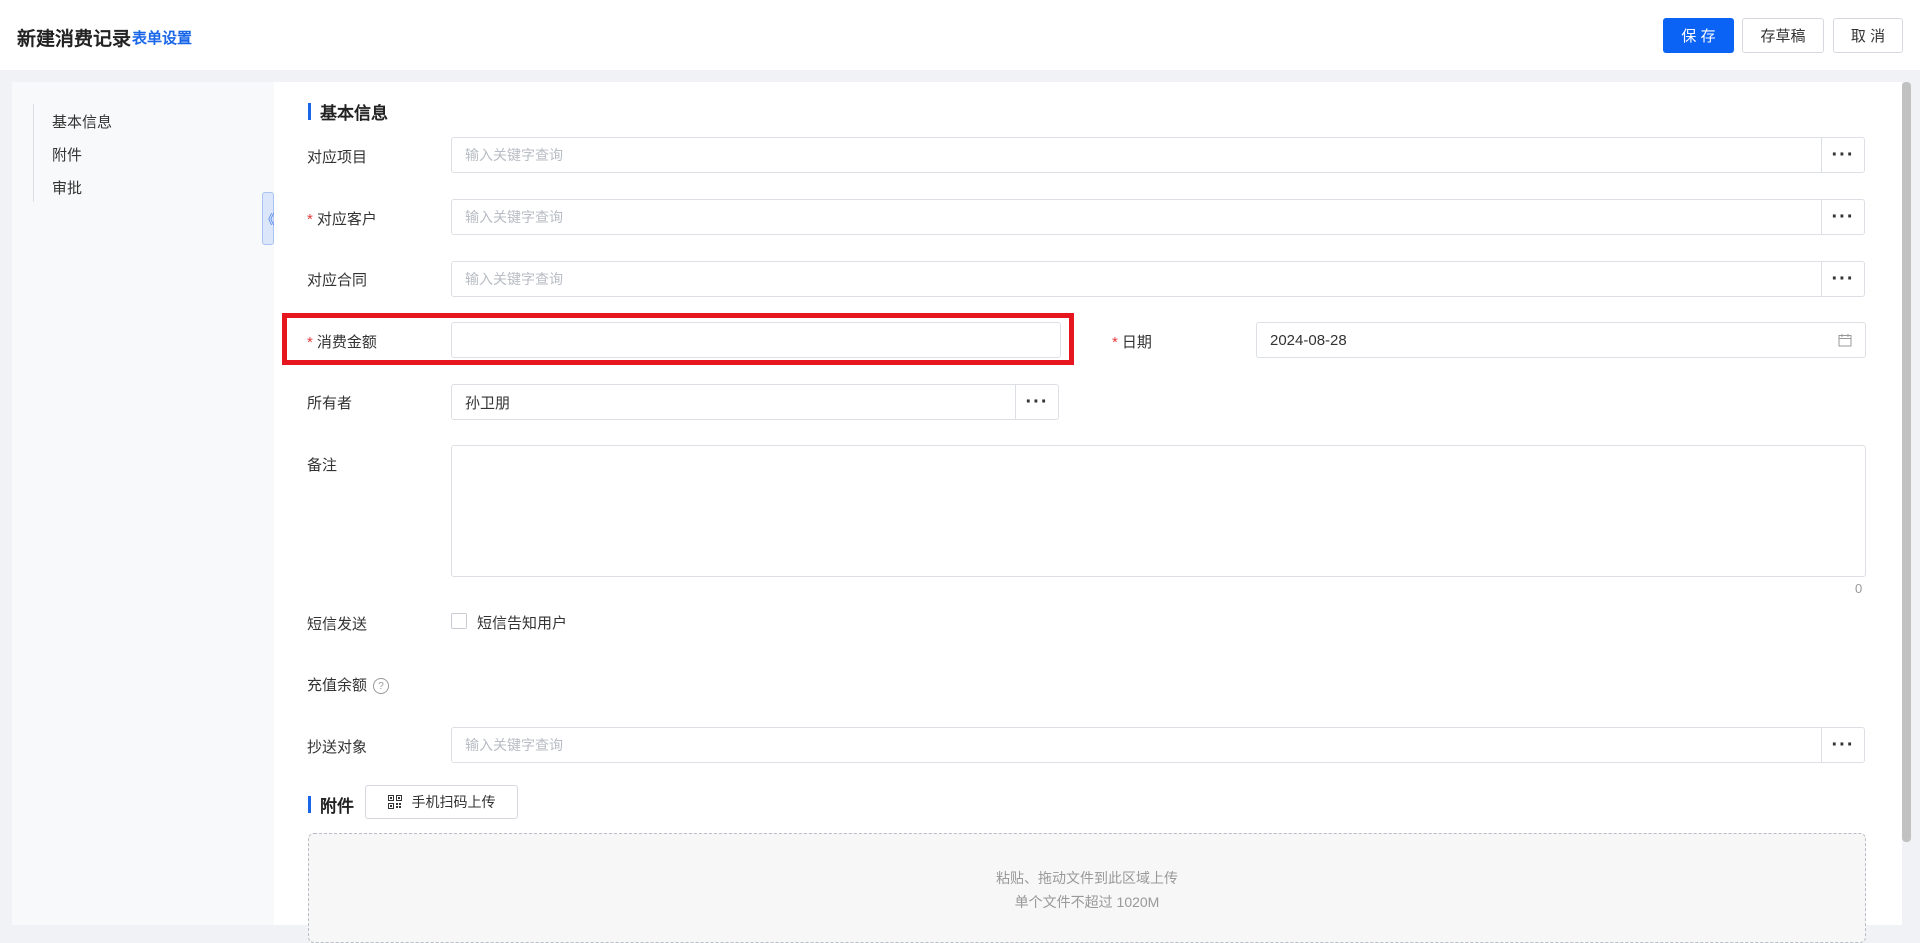  I want to click on nav-item-approval: 审批, so click(67, 187).